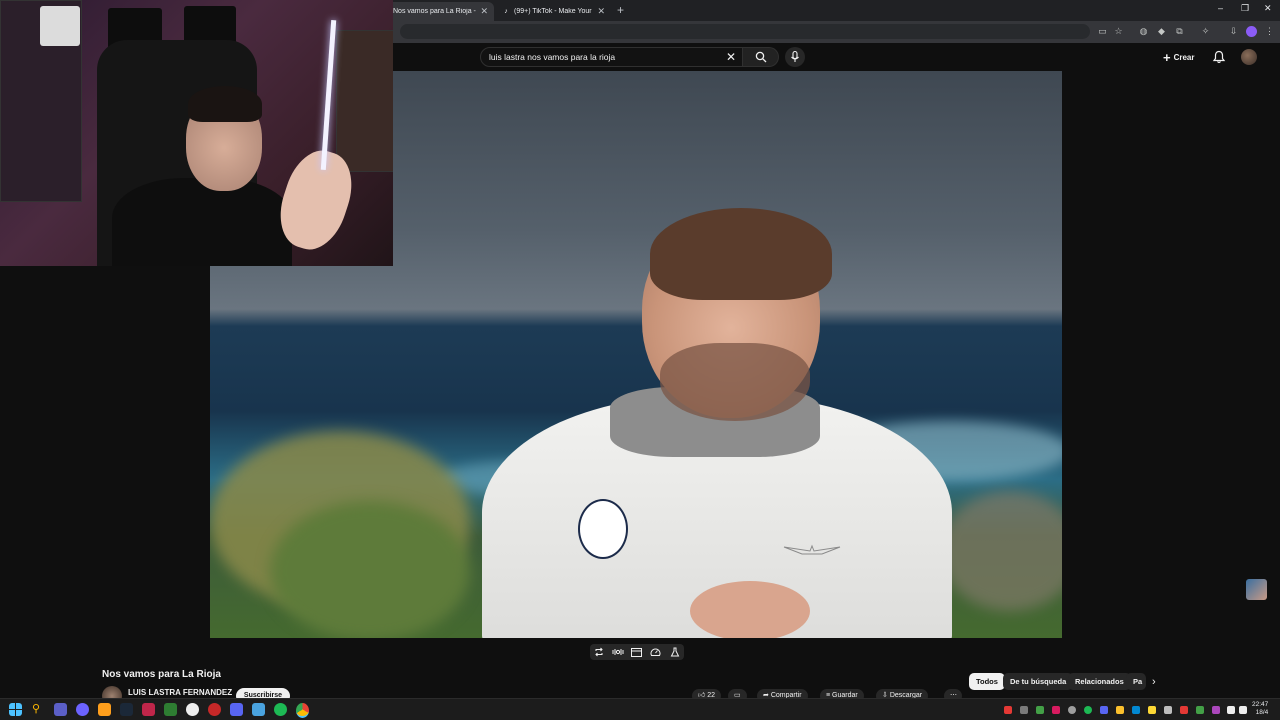 The height and width of the screenshot is (720, 1280). I want to click on person-beard, so click(735, 382).